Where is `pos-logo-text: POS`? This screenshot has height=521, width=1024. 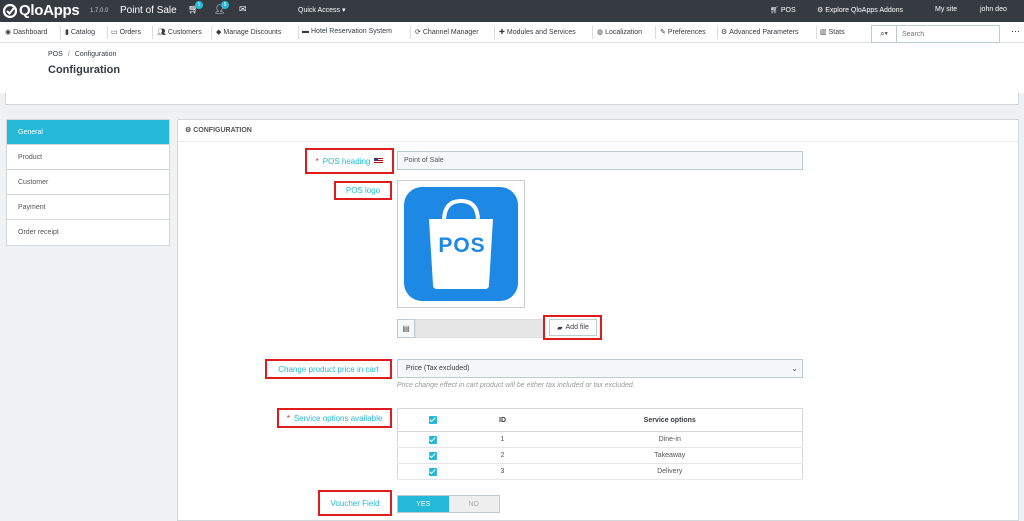
pos-logo-text: POS is located at coordinates (462, 245).